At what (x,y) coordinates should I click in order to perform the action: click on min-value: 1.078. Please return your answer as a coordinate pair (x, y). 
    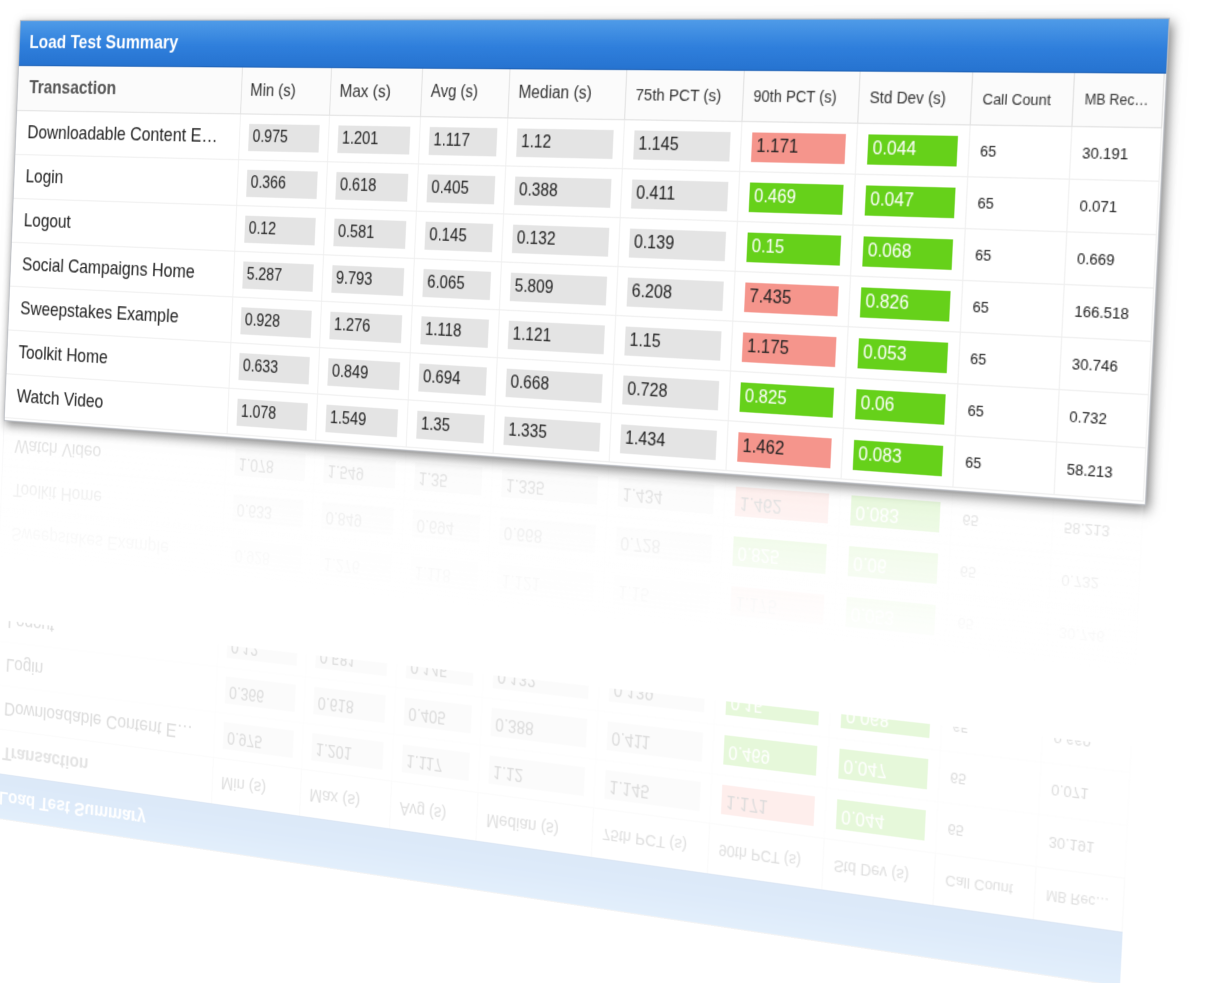
    Looking at the image, I should click on (272, 414).